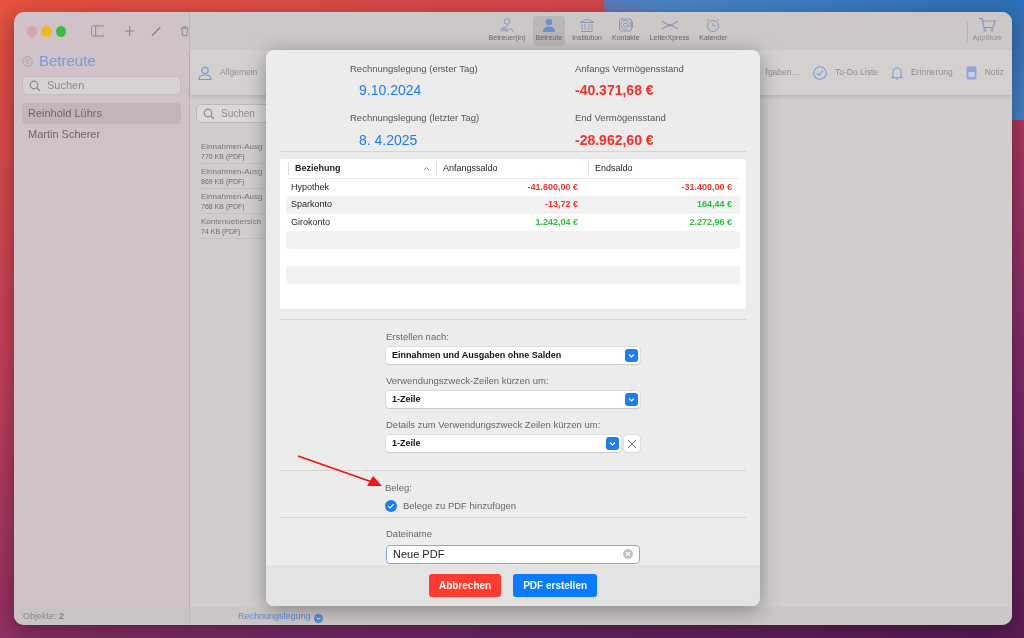 The image size is (1024, 638). I want to click on sidebar-item: Martin Scherer, so click(101, 134).